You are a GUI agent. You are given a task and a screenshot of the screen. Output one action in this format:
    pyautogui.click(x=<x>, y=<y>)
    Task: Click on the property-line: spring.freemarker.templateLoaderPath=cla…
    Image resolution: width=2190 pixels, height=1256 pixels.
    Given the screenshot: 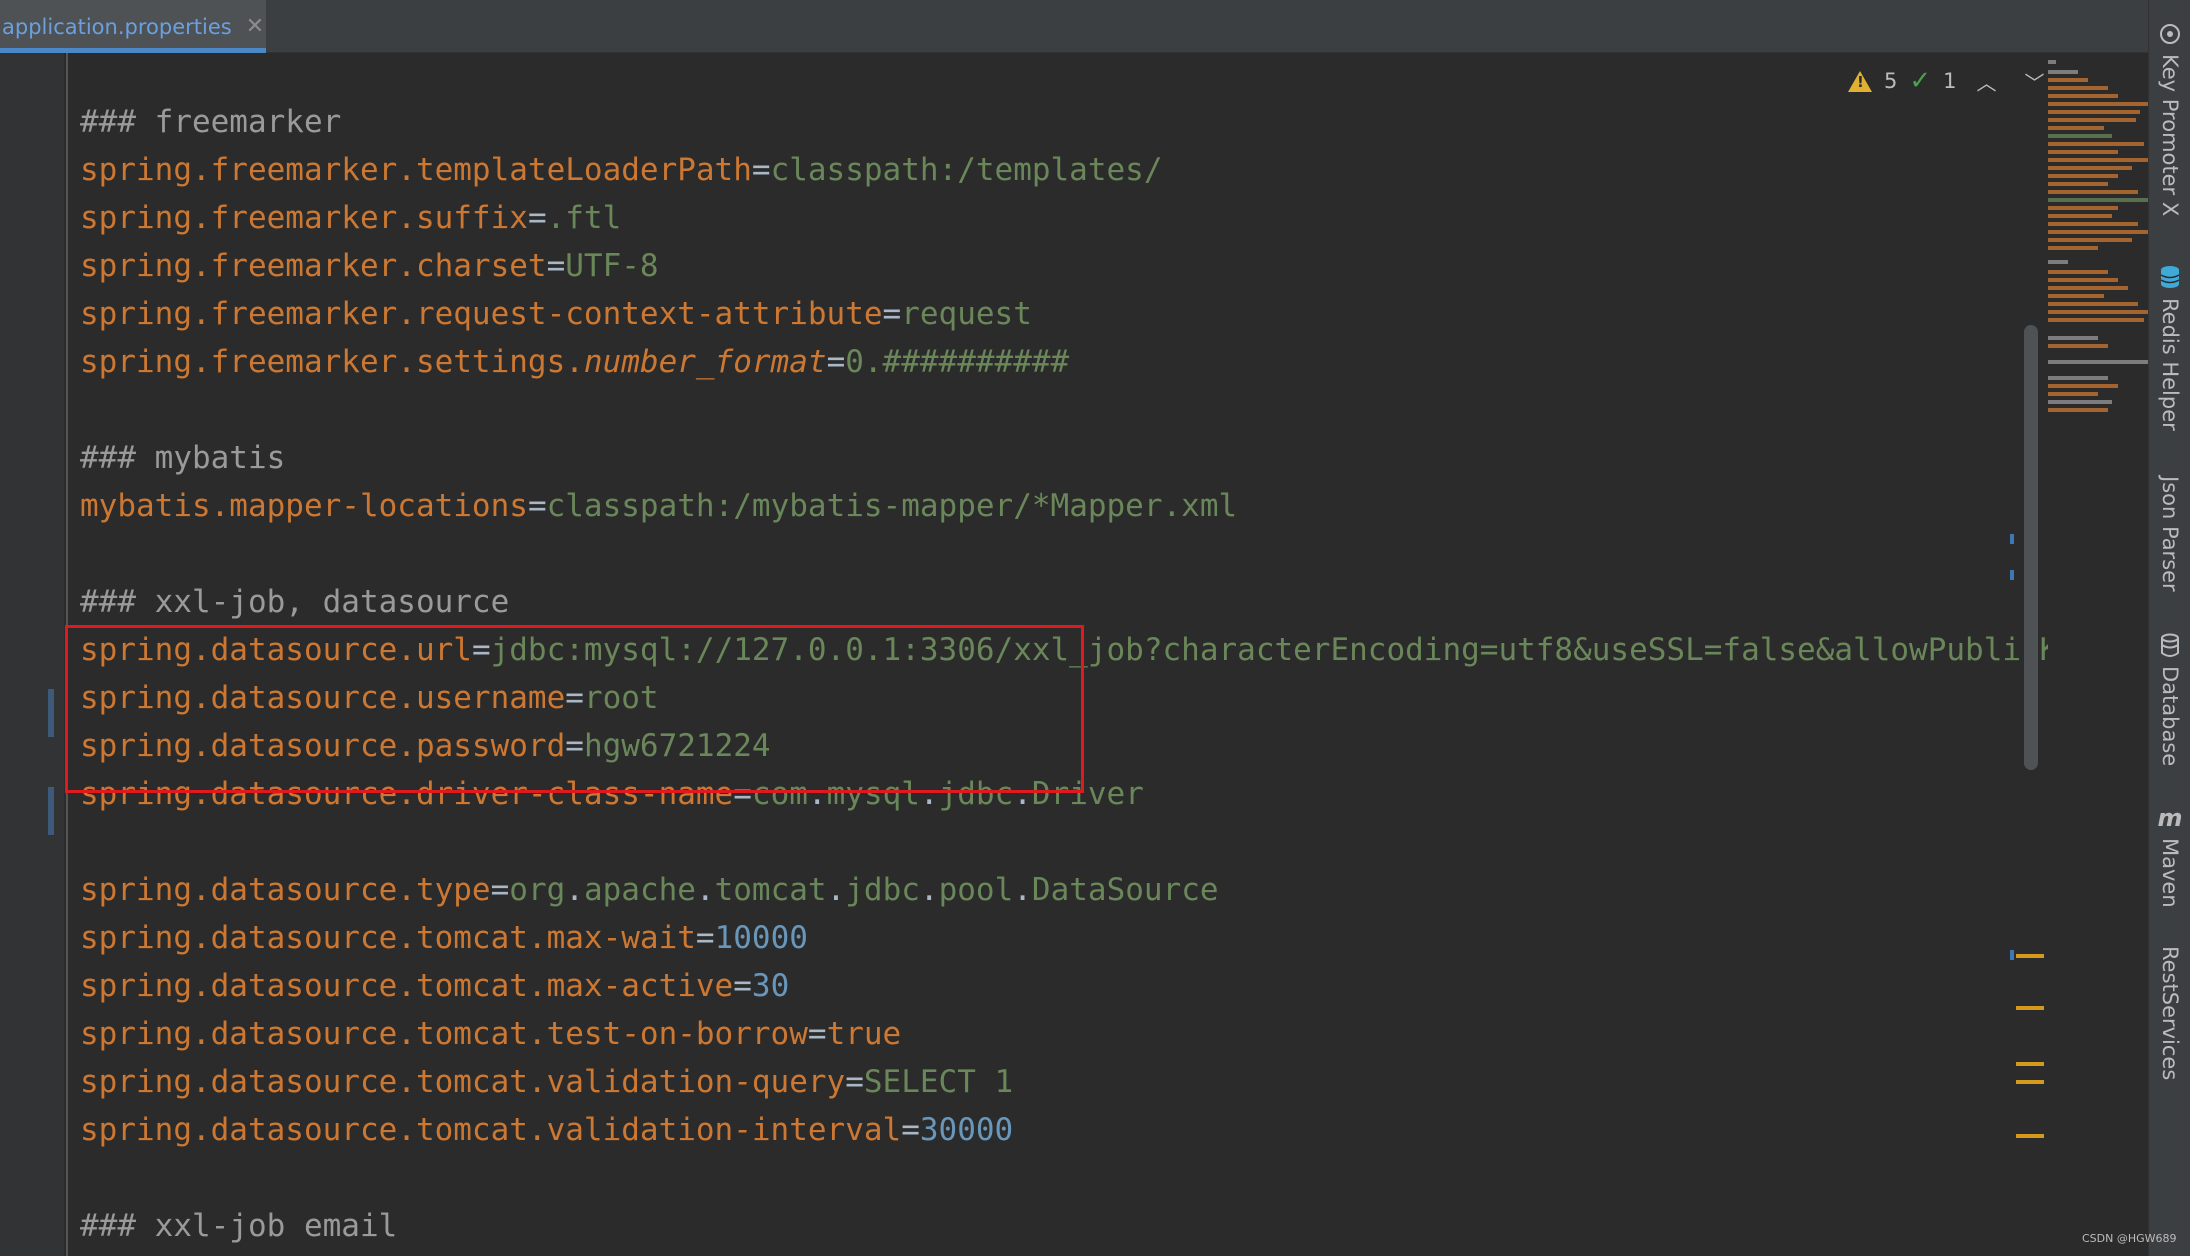 What is the action you would take?
    pyautogui.click(x=621, y=170)
    